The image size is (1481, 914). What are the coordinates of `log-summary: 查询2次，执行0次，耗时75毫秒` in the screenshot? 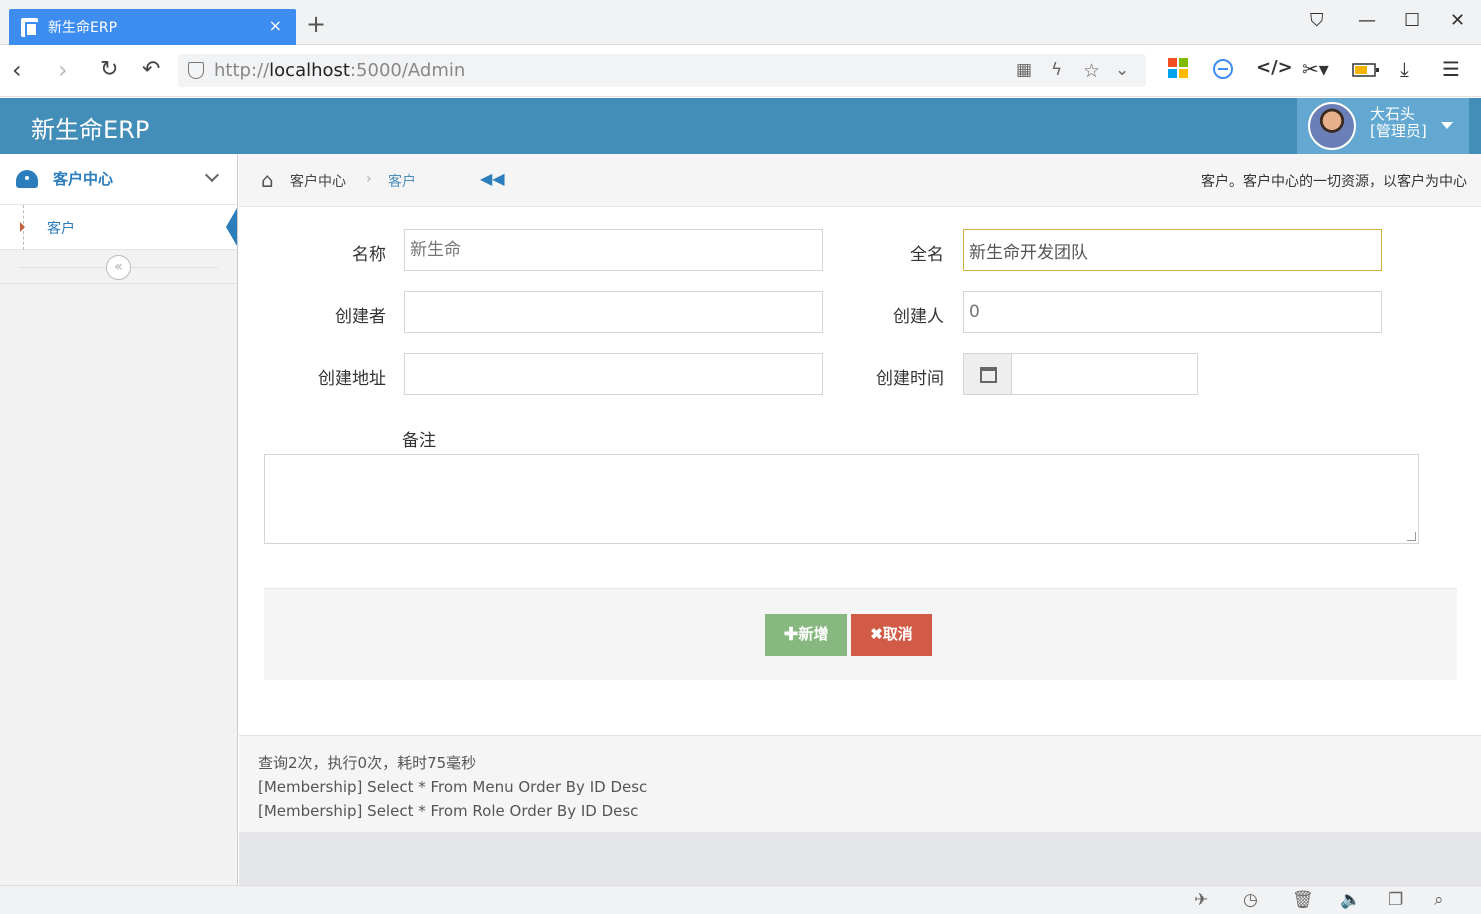 It's located at (367, 763).